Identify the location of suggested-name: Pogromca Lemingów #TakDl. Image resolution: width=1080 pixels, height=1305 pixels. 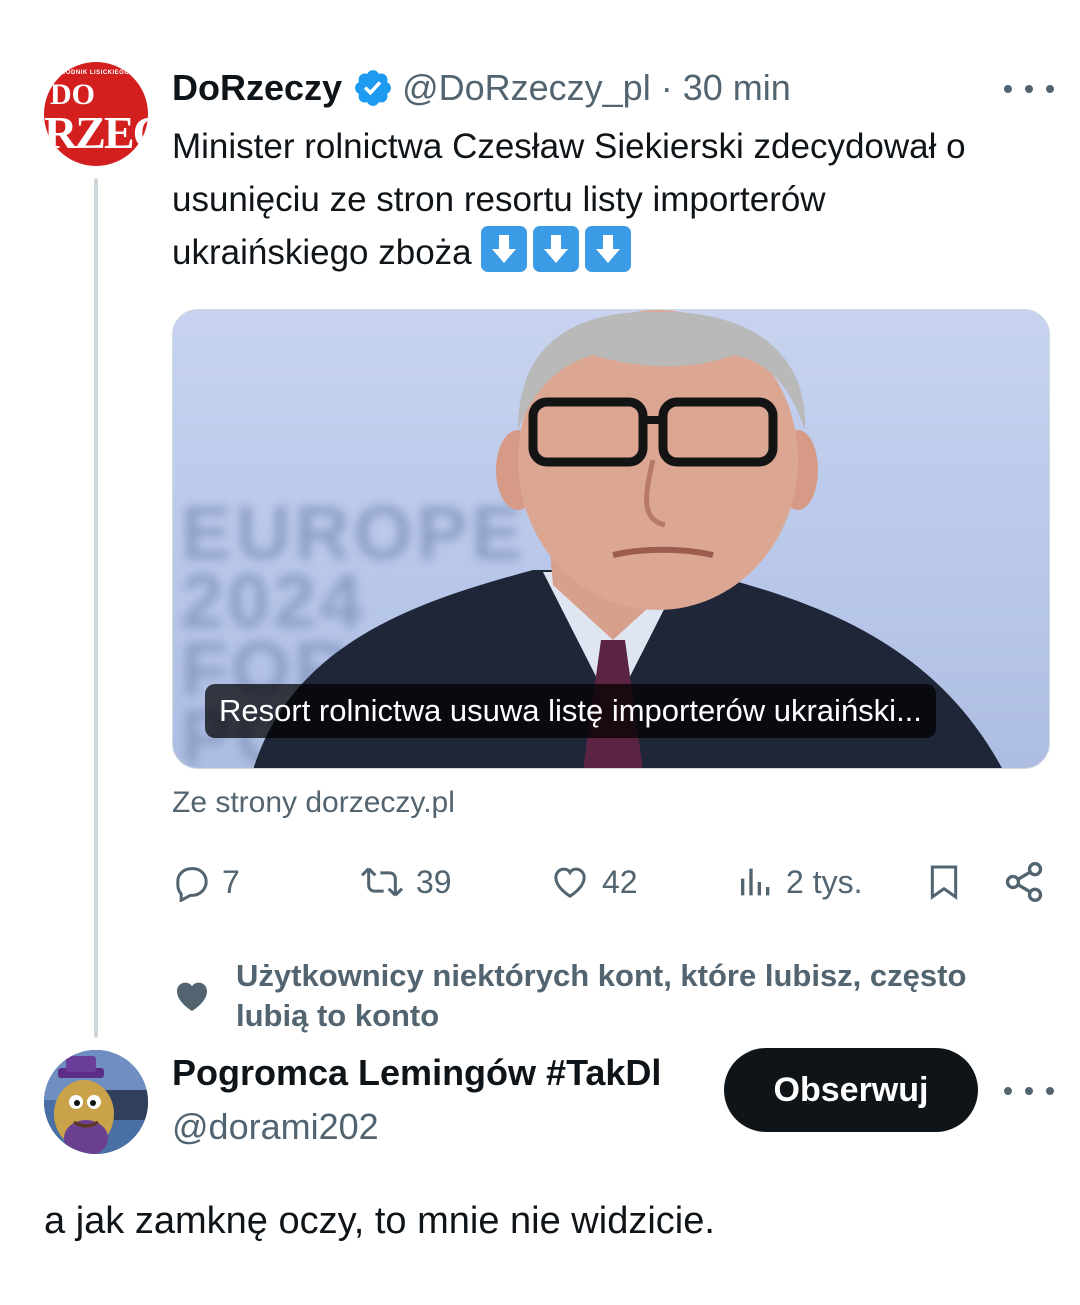
(416, 1073).